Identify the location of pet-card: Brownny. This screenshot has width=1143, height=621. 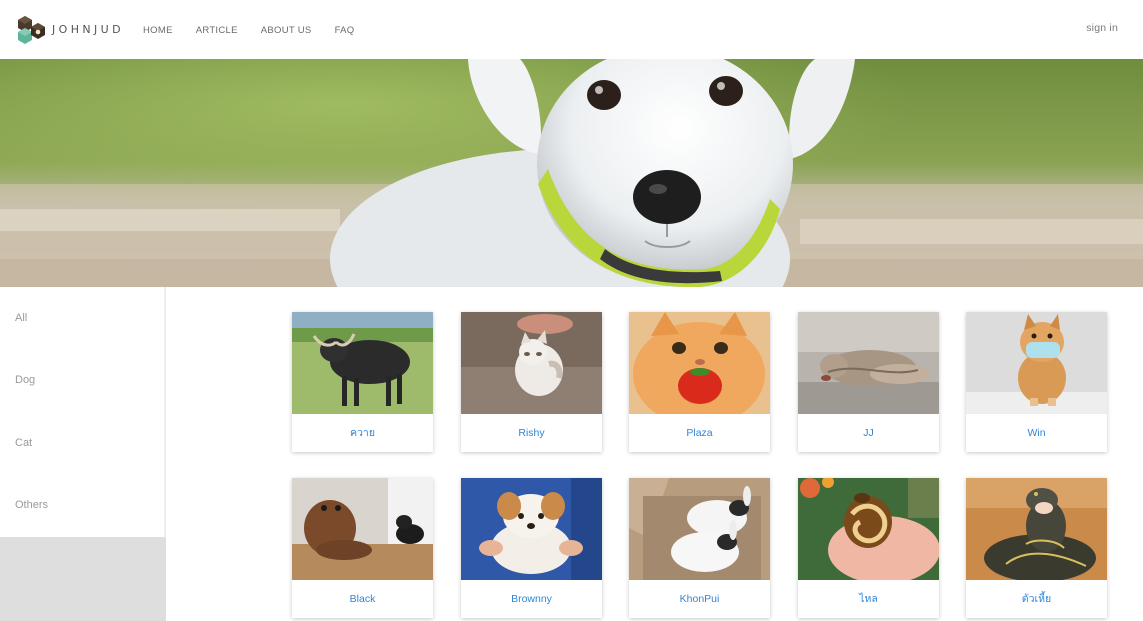
(531, 548).